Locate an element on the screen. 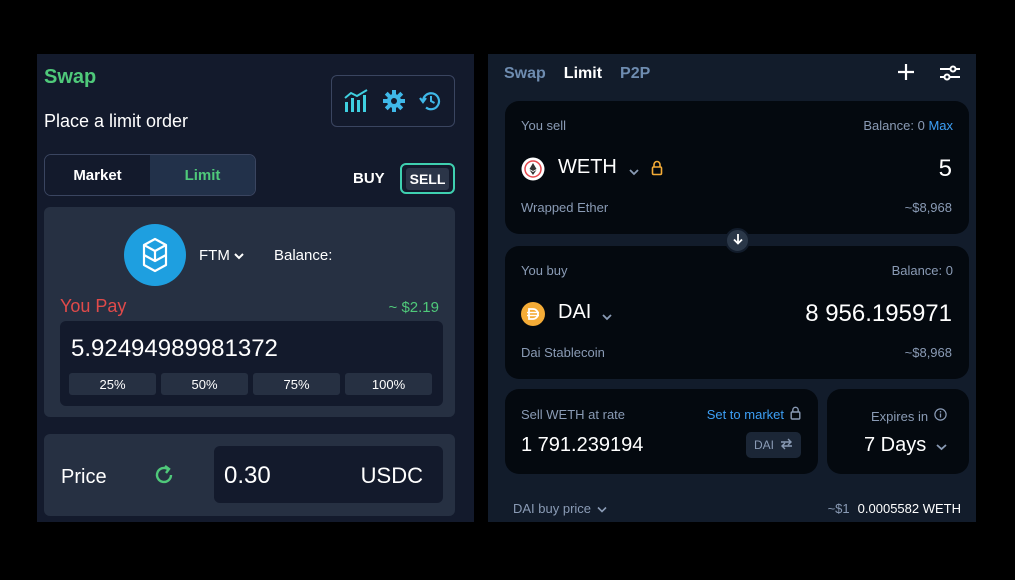 The height and width of the screenshot is (580, 1015). swap-direction-button is located at coordinates (737, 240).